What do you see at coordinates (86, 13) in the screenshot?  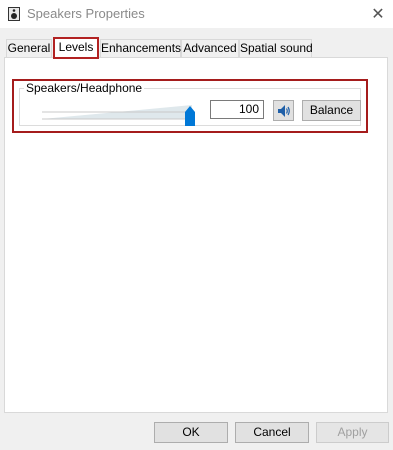 I see `window-title: Speakers Properties` at bounding box center [86, 13].